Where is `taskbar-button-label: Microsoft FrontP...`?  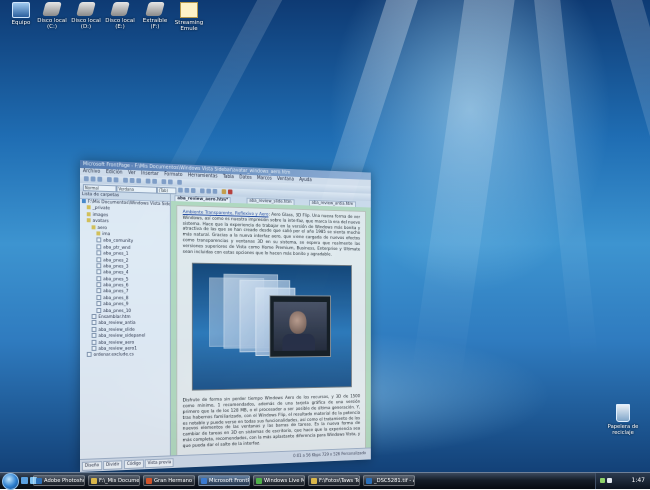
taskbar-button-label: Microsoft FrontP... is located at coordinates (229, 481).